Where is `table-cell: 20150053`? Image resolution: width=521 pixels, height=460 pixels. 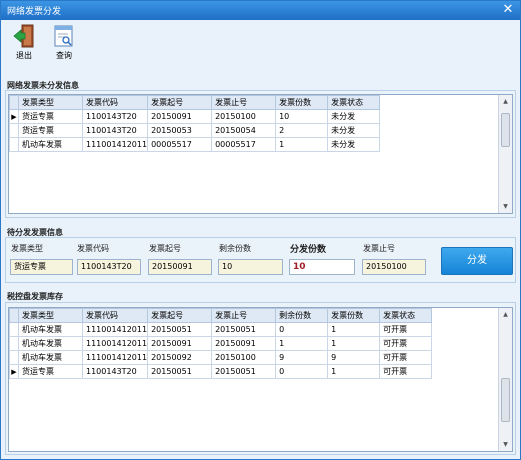 table-cell: 20150053 is located at coordinates (180, 130).